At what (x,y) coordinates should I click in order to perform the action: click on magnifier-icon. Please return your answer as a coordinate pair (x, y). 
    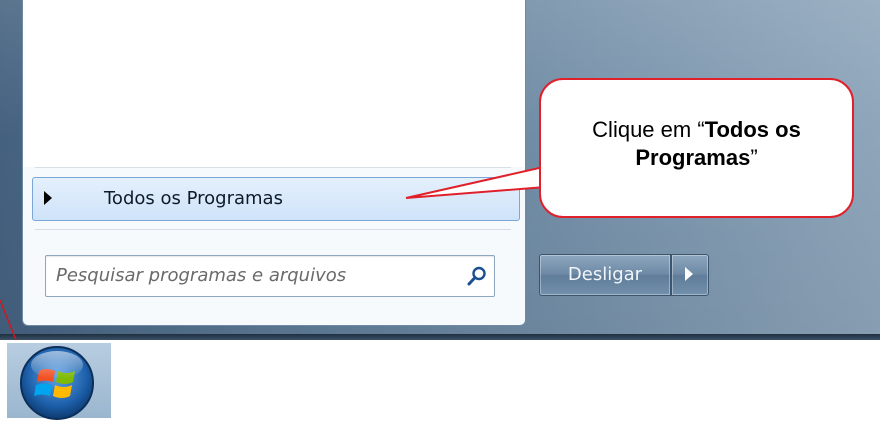
    Looking at the image, I should click on (477, 276).